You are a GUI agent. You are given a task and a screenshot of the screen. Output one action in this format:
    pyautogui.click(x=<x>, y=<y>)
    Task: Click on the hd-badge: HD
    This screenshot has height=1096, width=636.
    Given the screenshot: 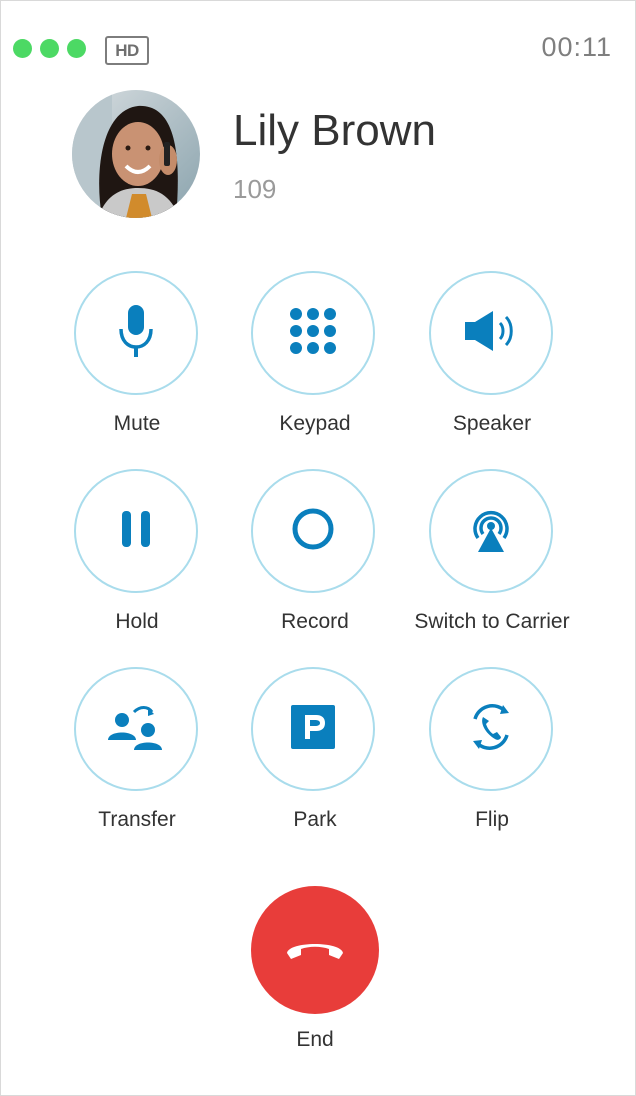 What is the action you would take?
    pyautogui.click(x=127, y=50)
    